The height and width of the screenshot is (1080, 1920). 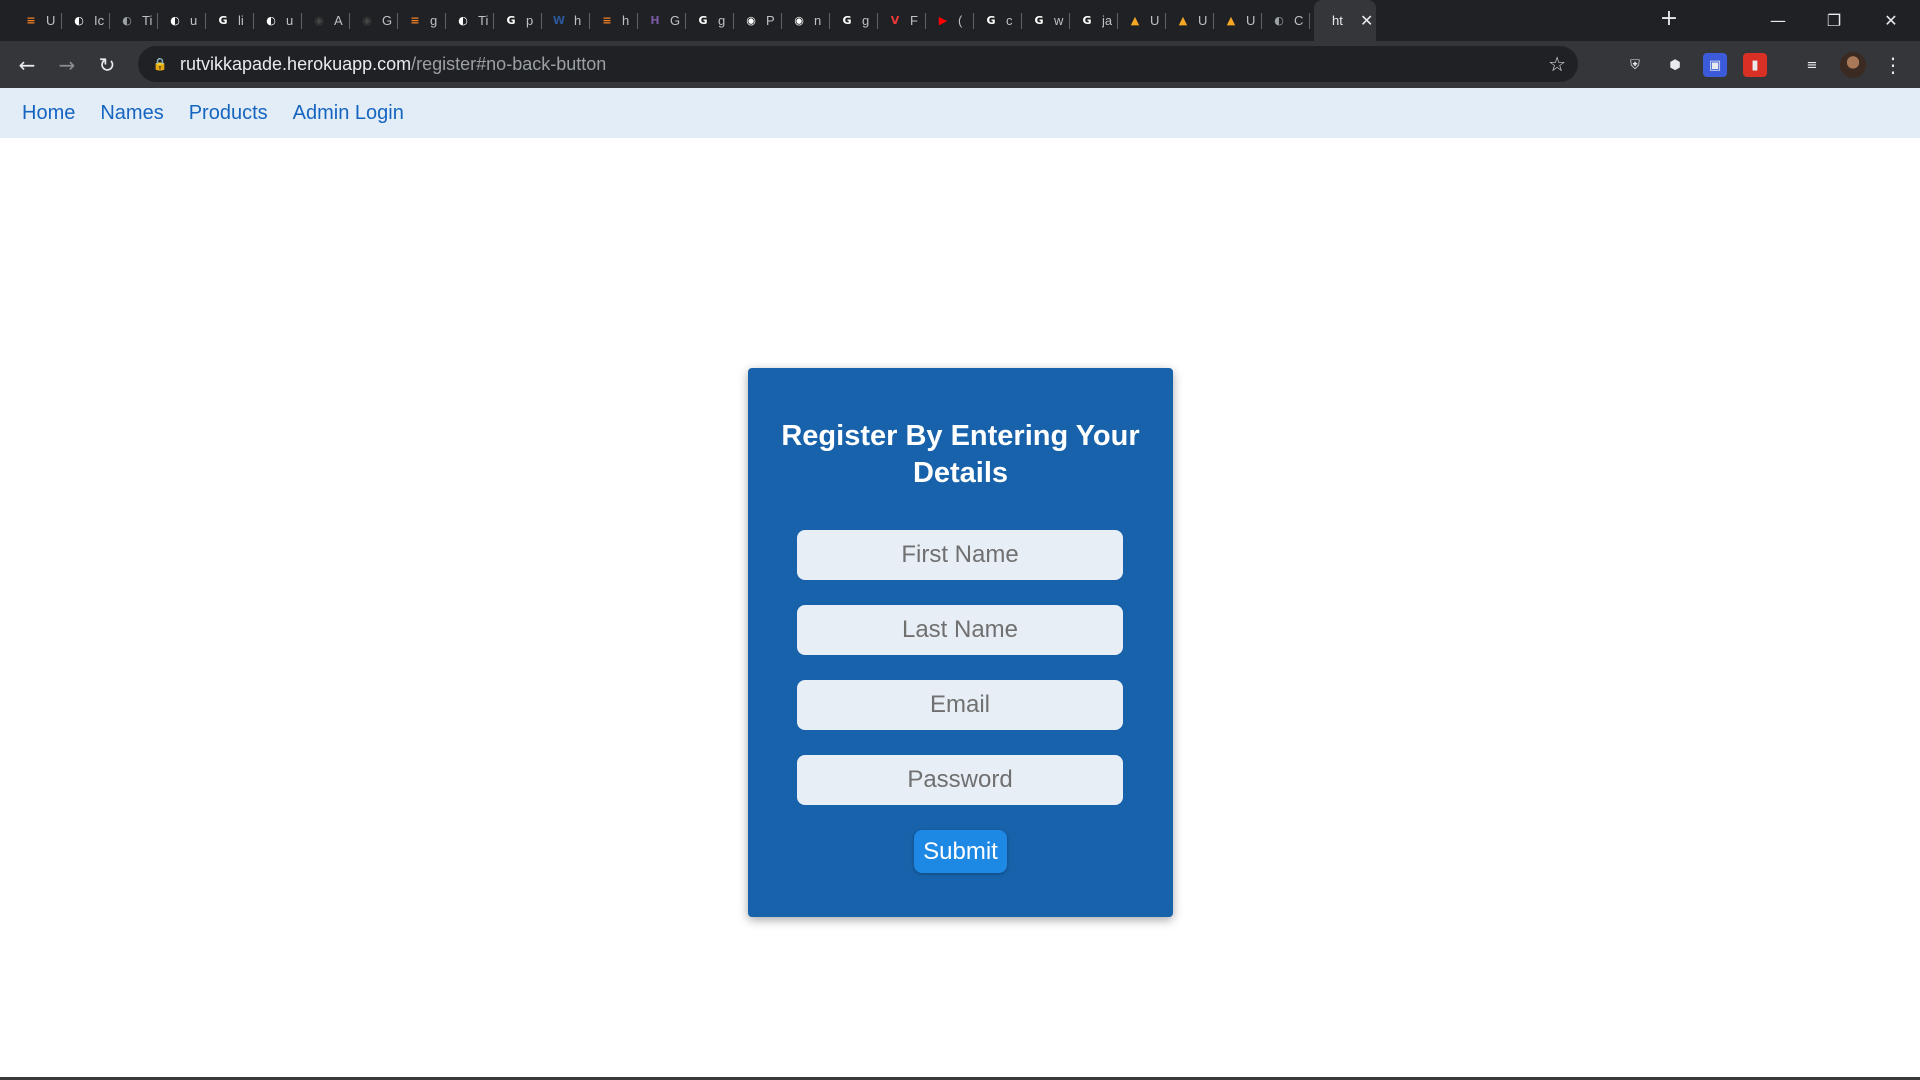 I want to click on browser-tab: Gja, so click(x=1094, y=20).